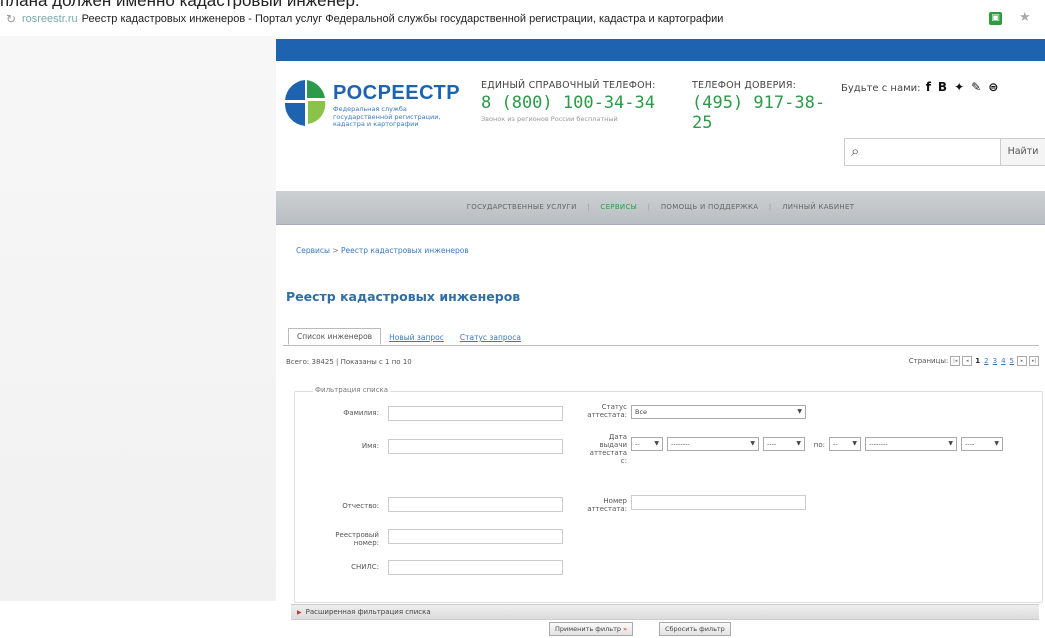 This screenshot has width=1045, height=638. I want to click on date-value: --, so click(835, 444).